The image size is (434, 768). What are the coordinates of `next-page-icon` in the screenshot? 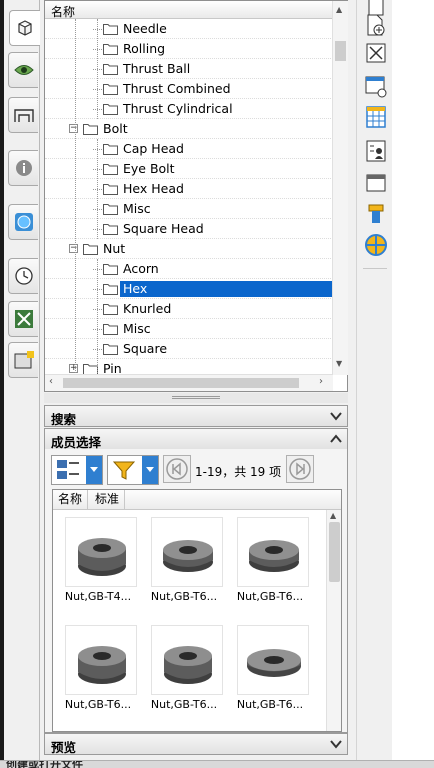 It's located at (300, 469).